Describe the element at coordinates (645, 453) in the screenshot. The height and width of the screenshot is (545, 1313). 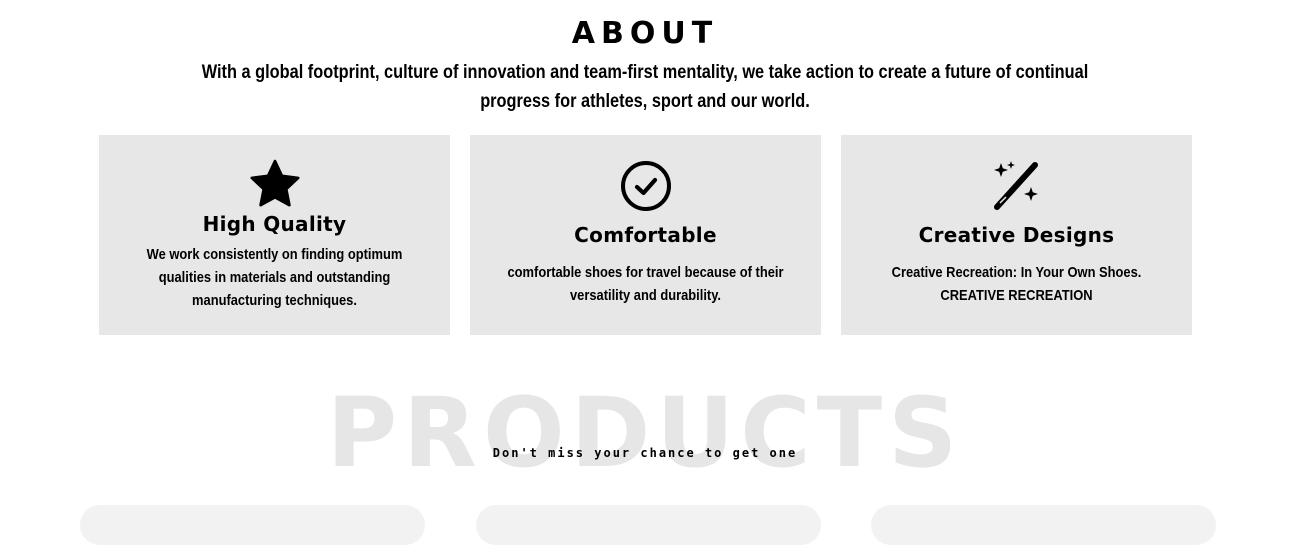
I see `products-subtitle: Don't miss your chance to get one` at that location.